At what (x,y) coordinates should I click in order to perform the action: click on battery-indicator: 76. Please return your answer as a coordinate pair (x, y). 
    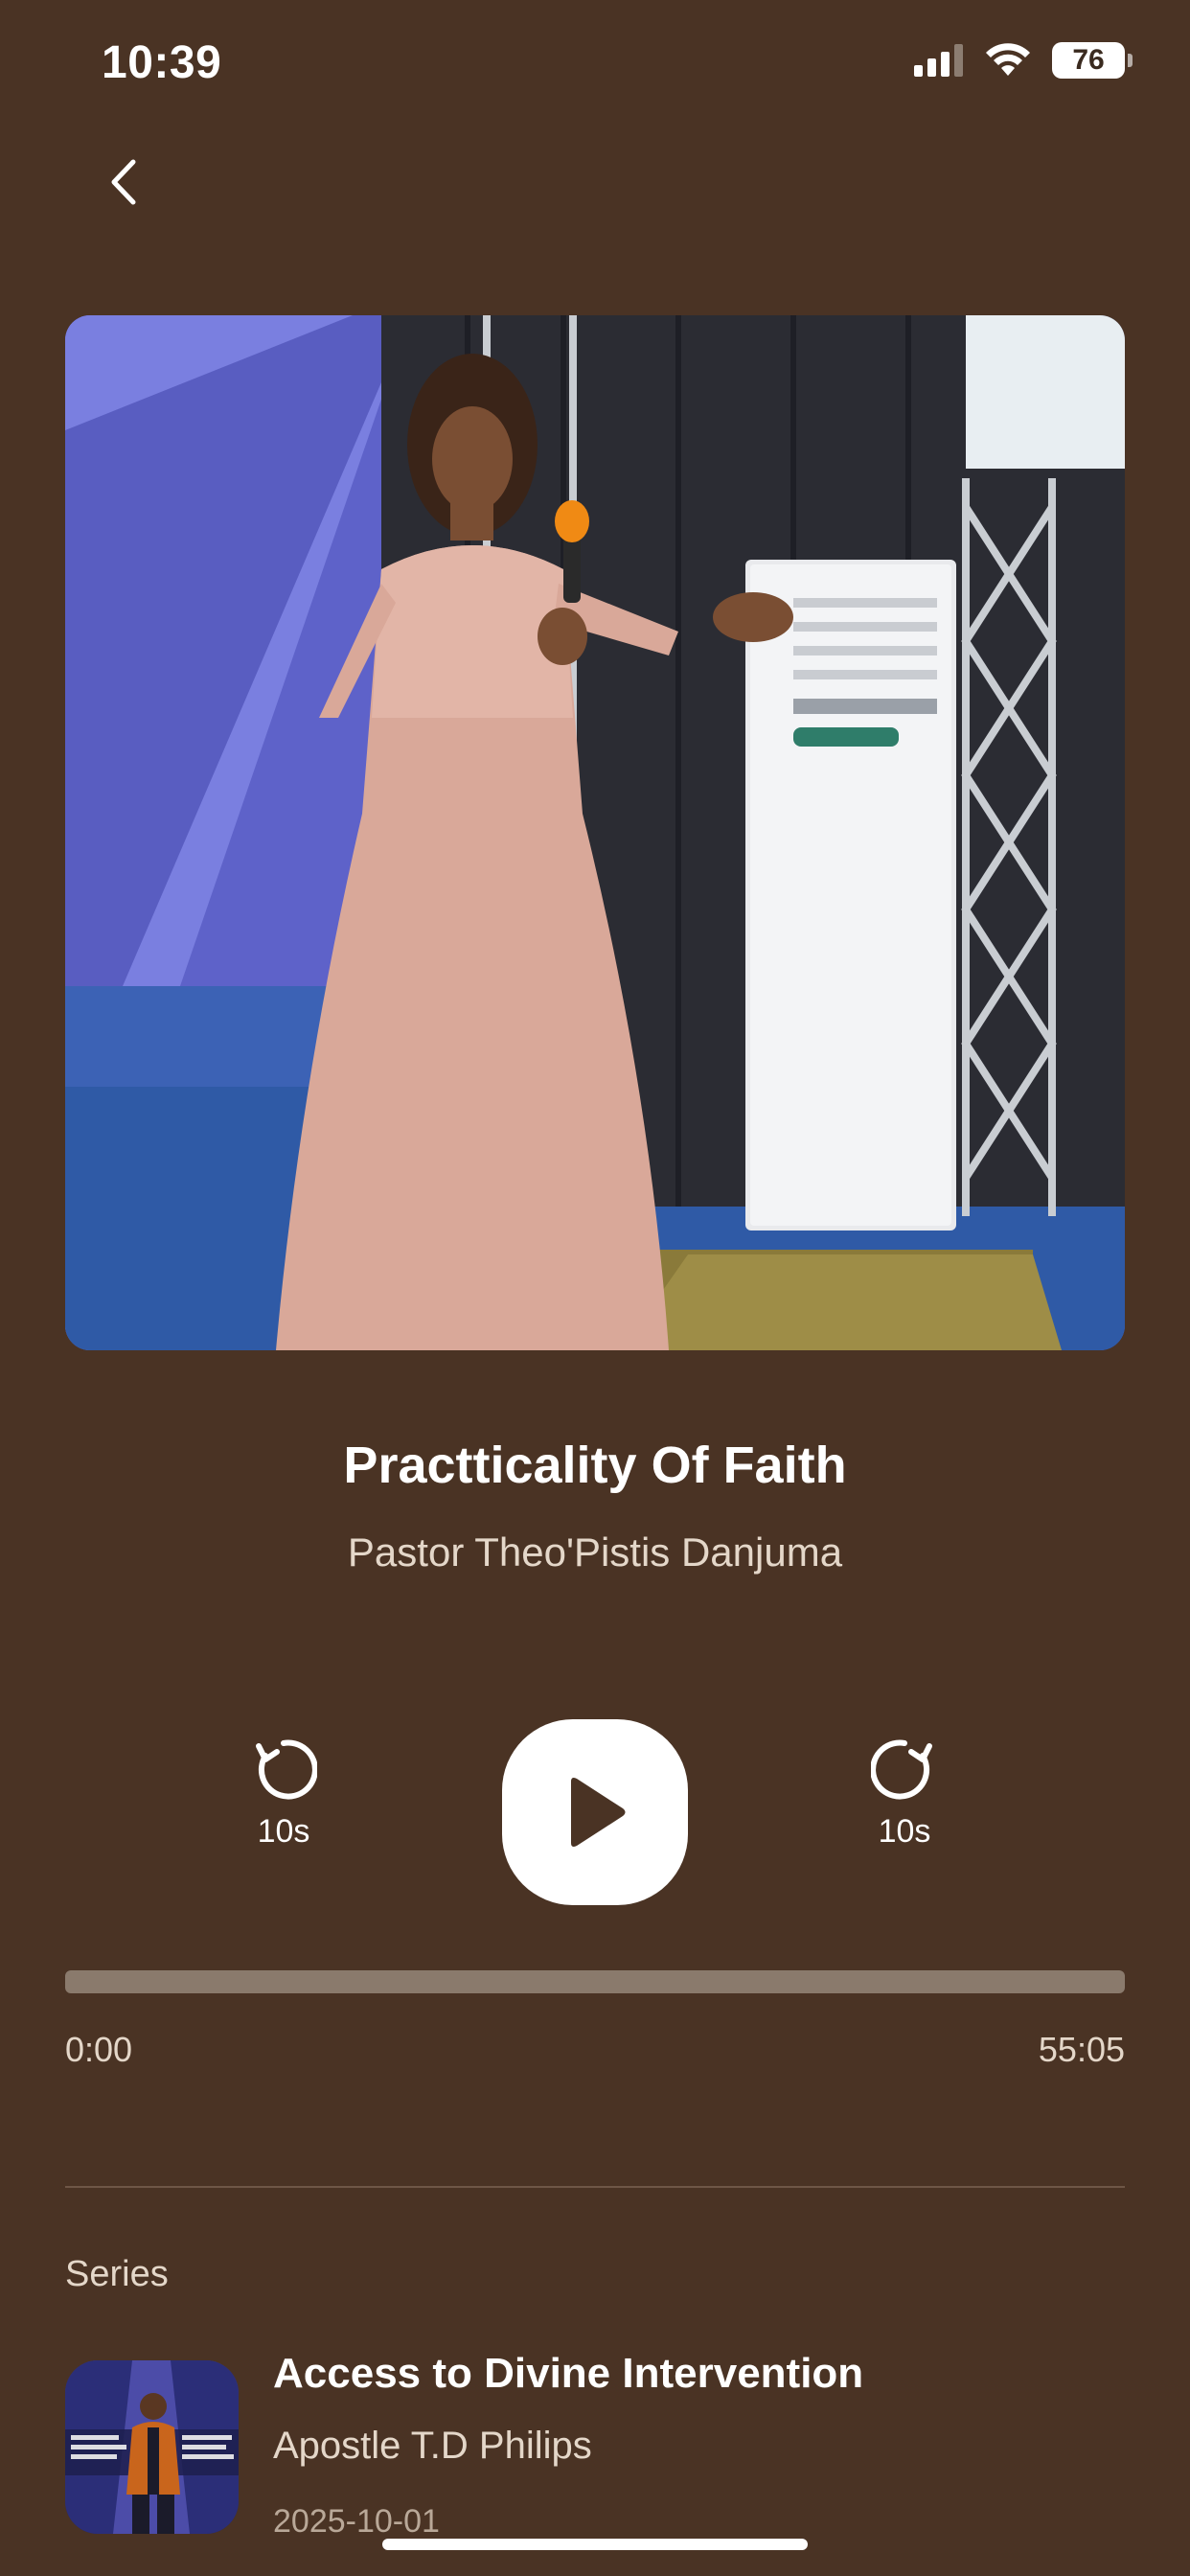
    Looking at the image, I should click on (1093, 60).